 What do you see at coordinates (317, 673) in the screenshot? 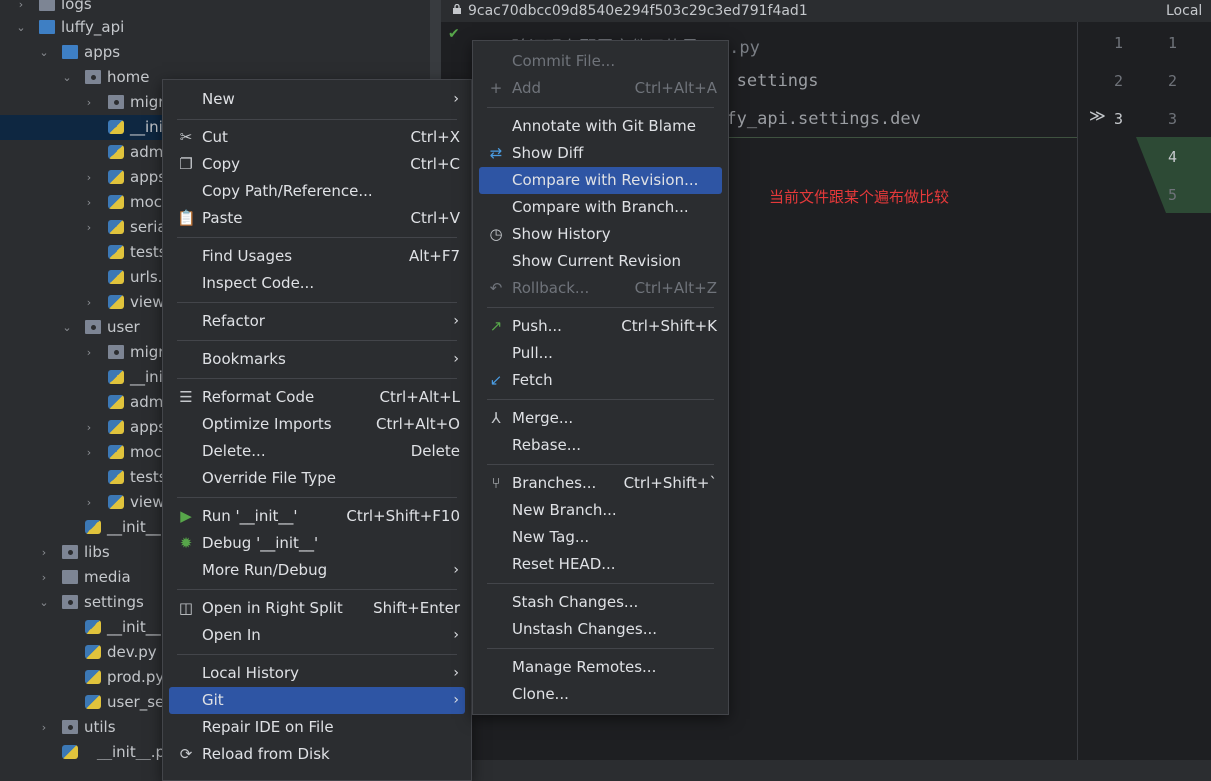
I see `menu-item-local-history: Local History ›` at bounding box center [317, 673].